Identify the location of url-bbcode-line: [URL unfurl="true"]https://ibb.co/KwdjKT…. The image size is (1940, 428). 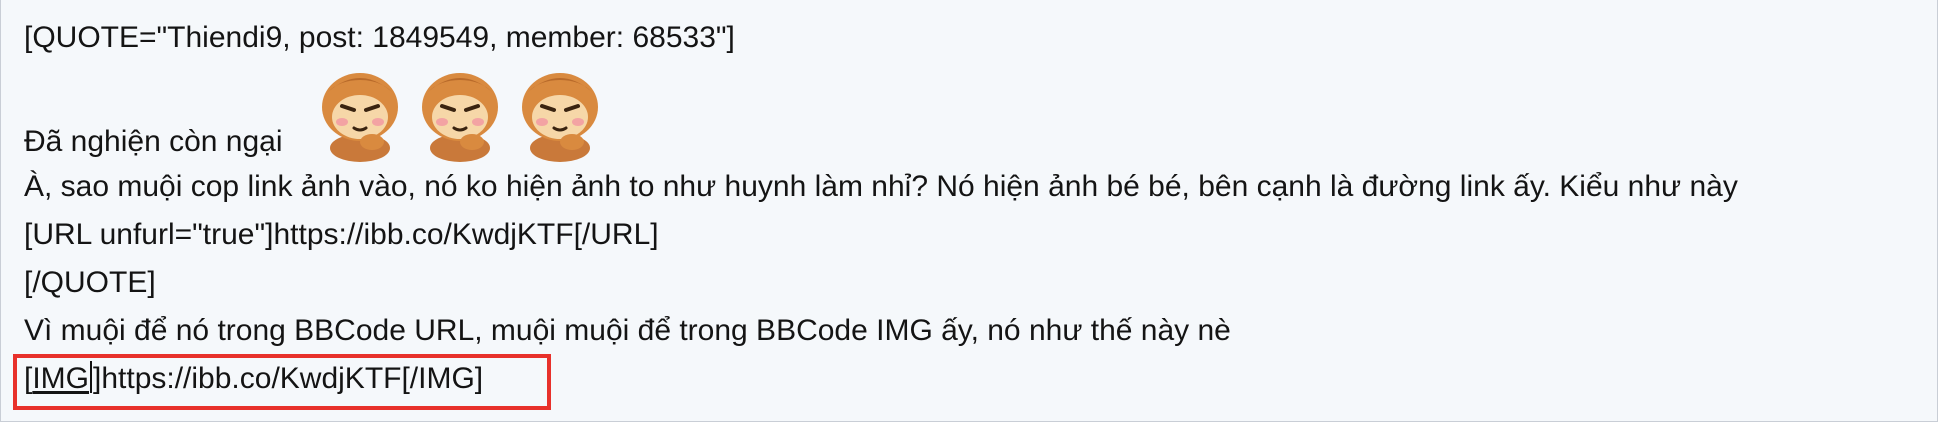
(341, 234).